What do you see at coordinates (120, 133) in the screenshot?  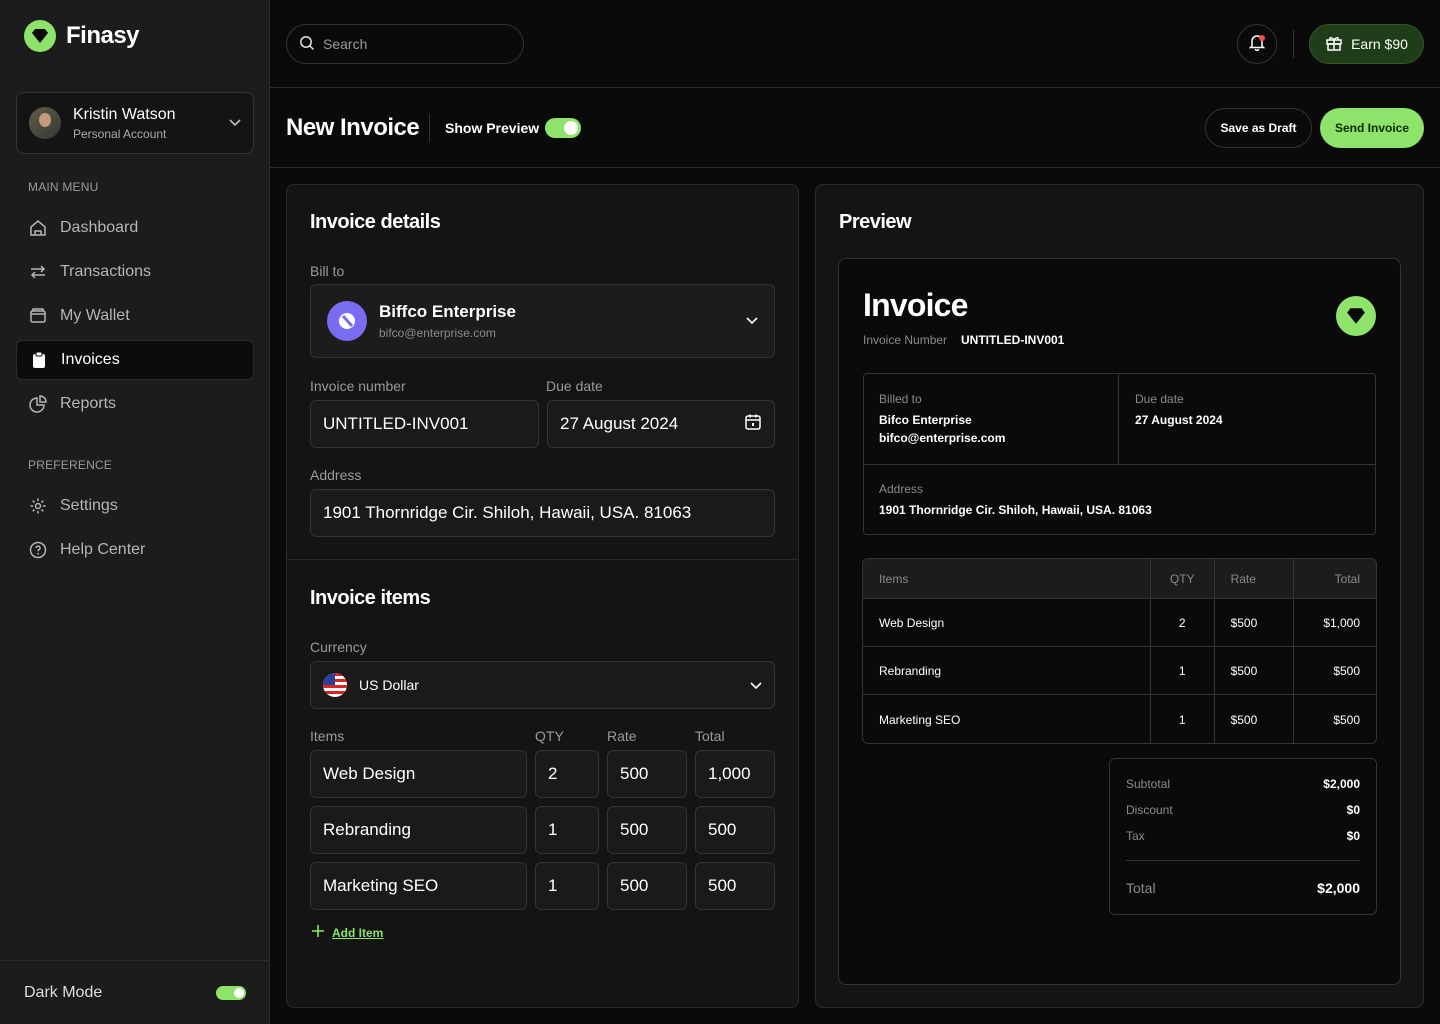 I see `account-type: Personal Account` at bounding box center [120, 133].